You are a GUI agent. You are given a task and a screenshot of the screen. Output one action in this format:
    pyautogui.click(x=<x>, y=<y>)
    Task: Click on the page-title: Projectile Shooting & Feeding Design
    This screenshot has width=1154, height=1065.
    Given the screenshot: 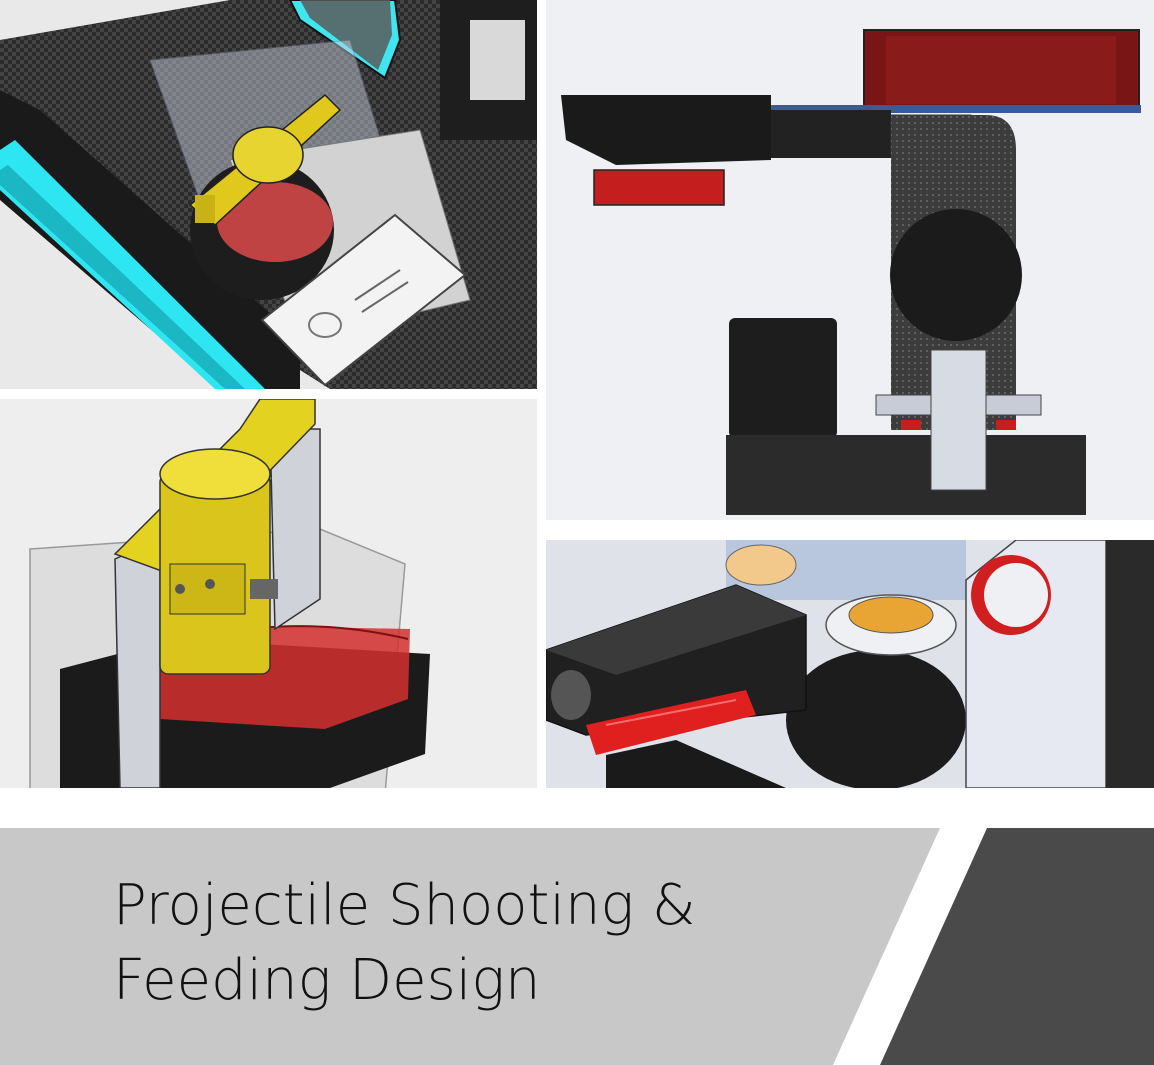 What is the action you would take?
    pyautogui.click(x=404, y=943)
    